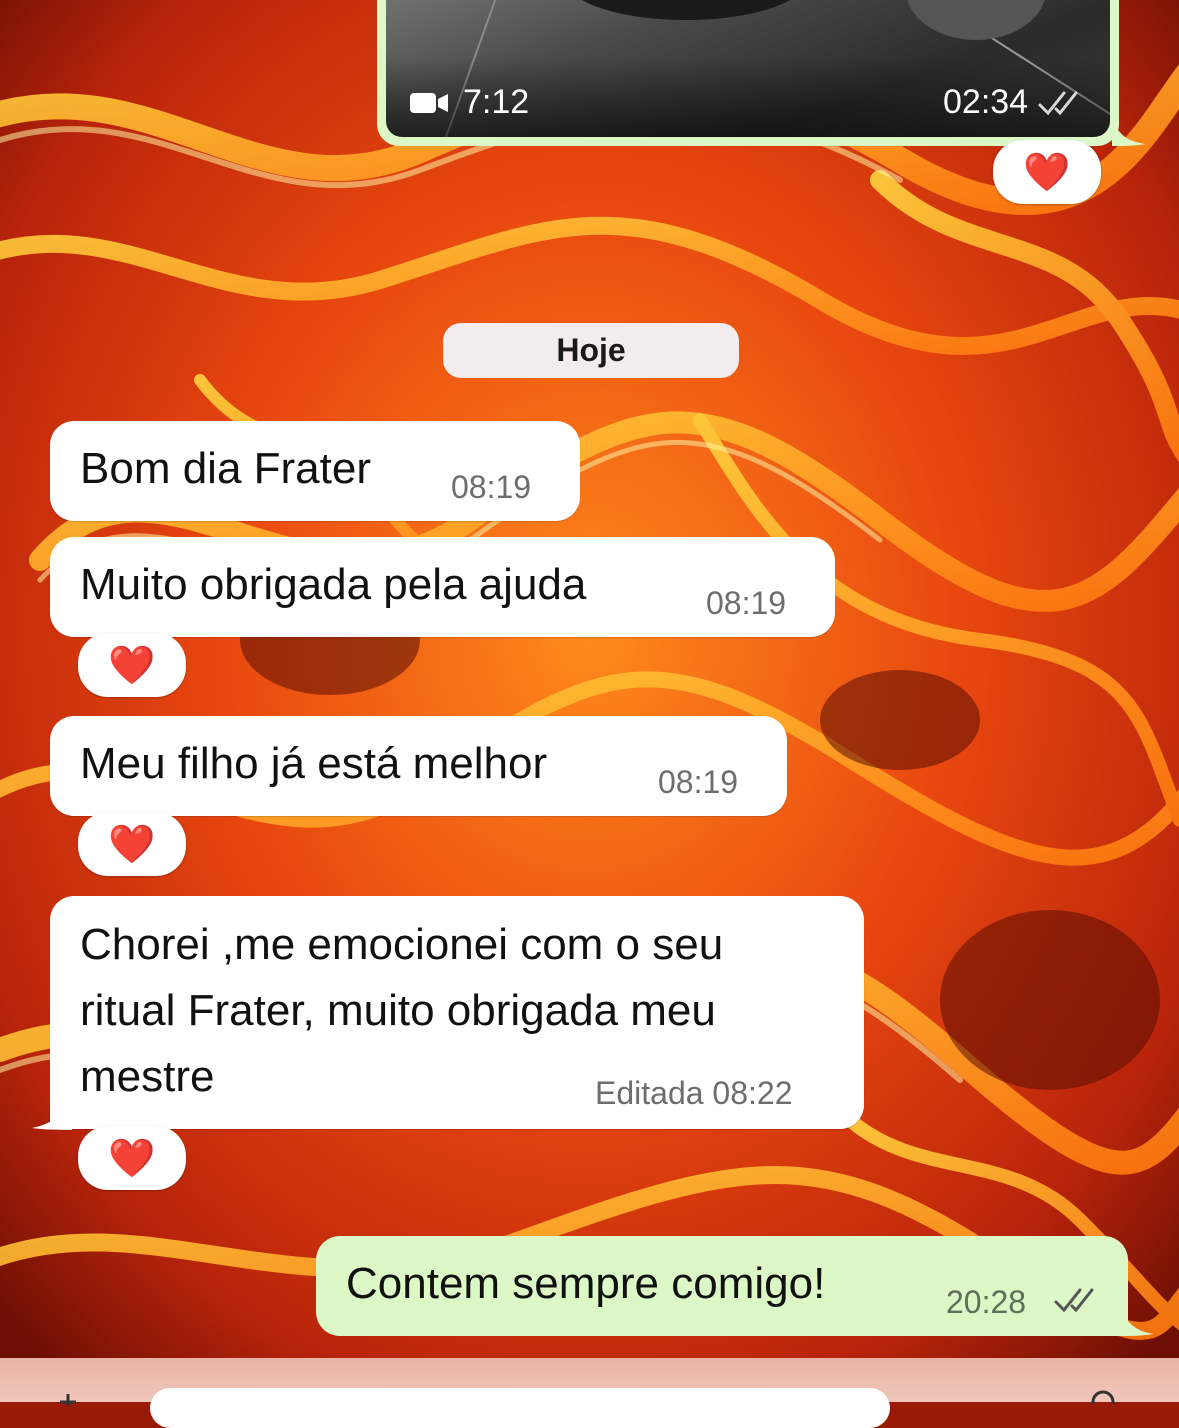 This screenshot has width=1179, height=1428. Describe the element at coordinates (333, 584) in the screenshot. I see `message-text: Muito obrigada pela ajuda` at that location.